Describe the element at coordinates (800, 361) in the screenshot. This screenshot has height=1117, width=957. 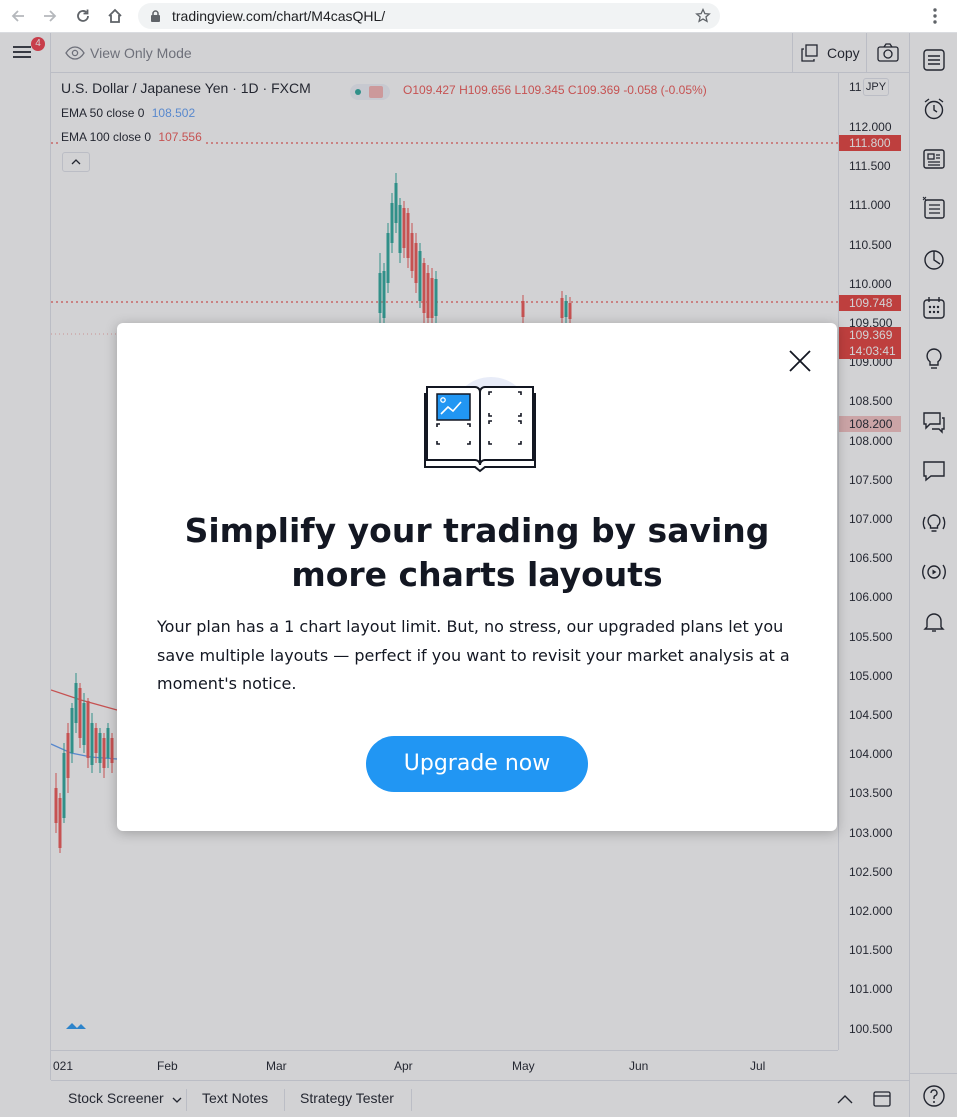
I see `close-icon` at that location.